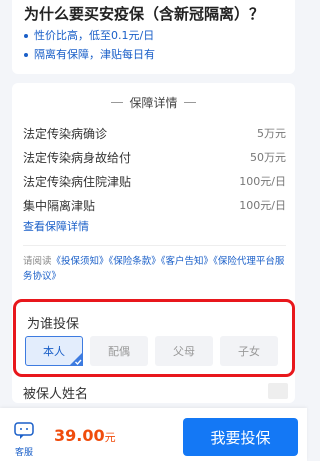  I want to click on price-unit: 元, so click(110, 437).